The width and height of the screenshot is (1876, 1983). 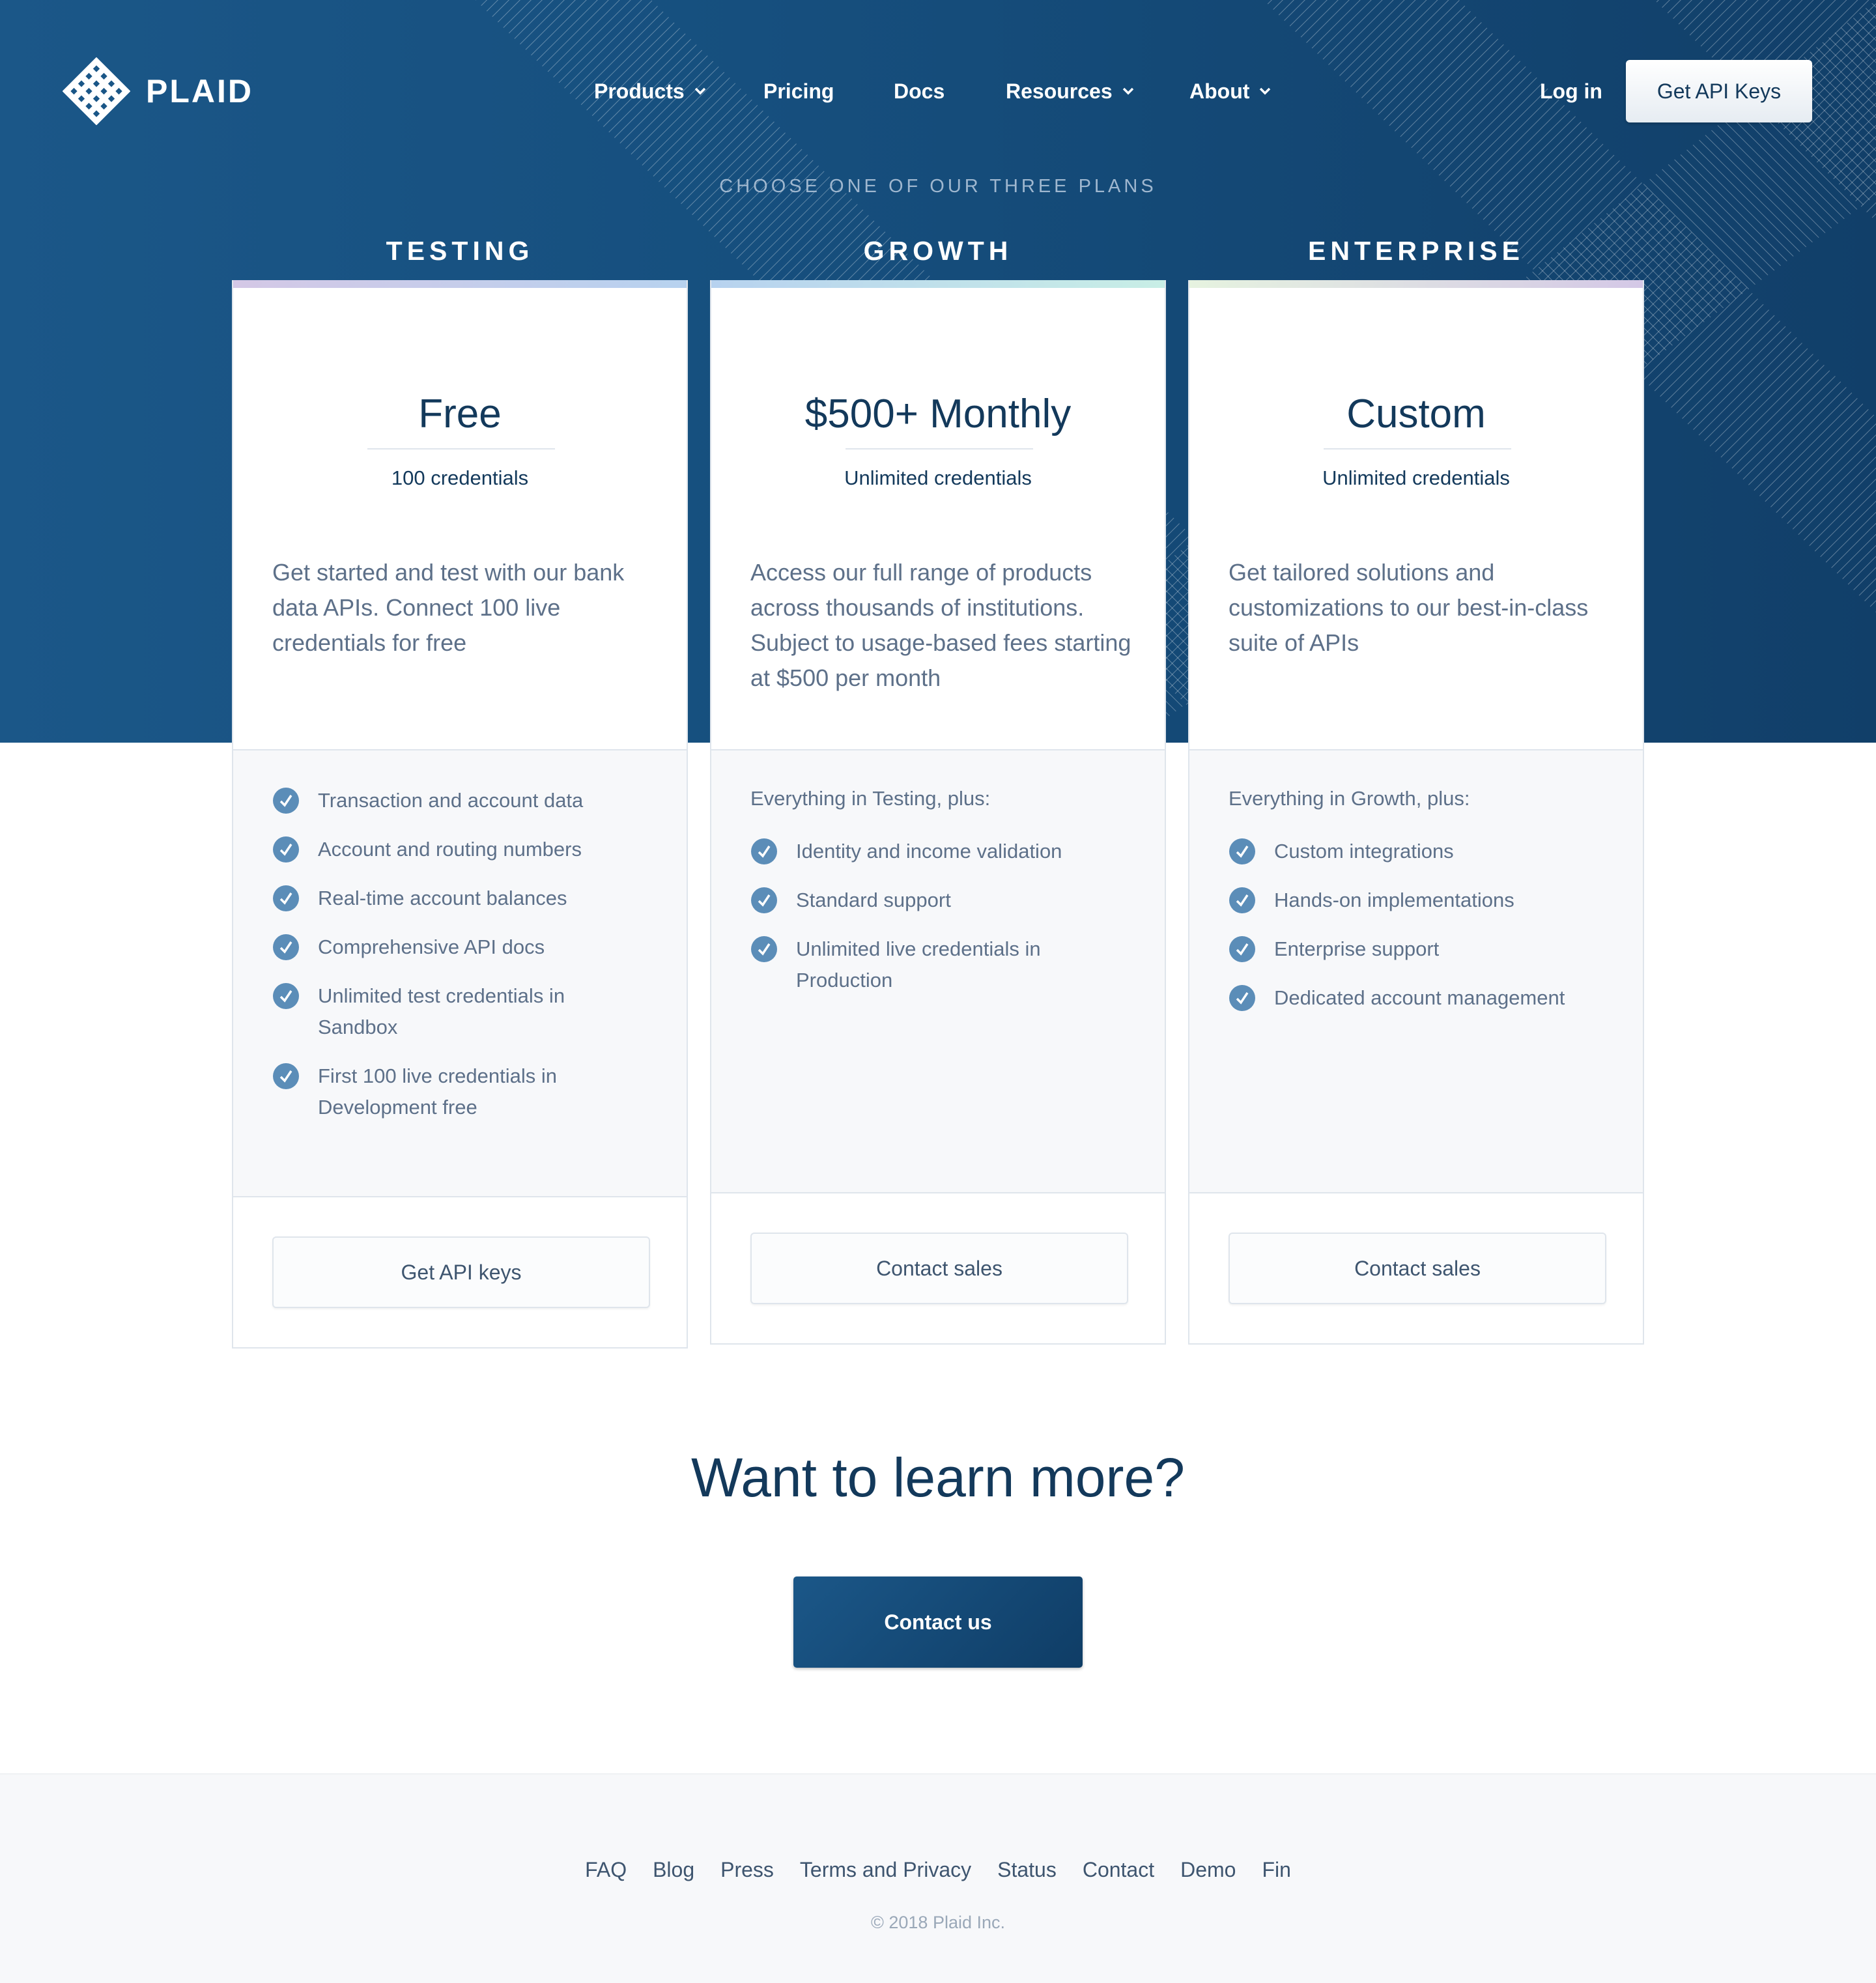 I want to click on footer-link-contact: Contact, so click(x=1118, y=1870).